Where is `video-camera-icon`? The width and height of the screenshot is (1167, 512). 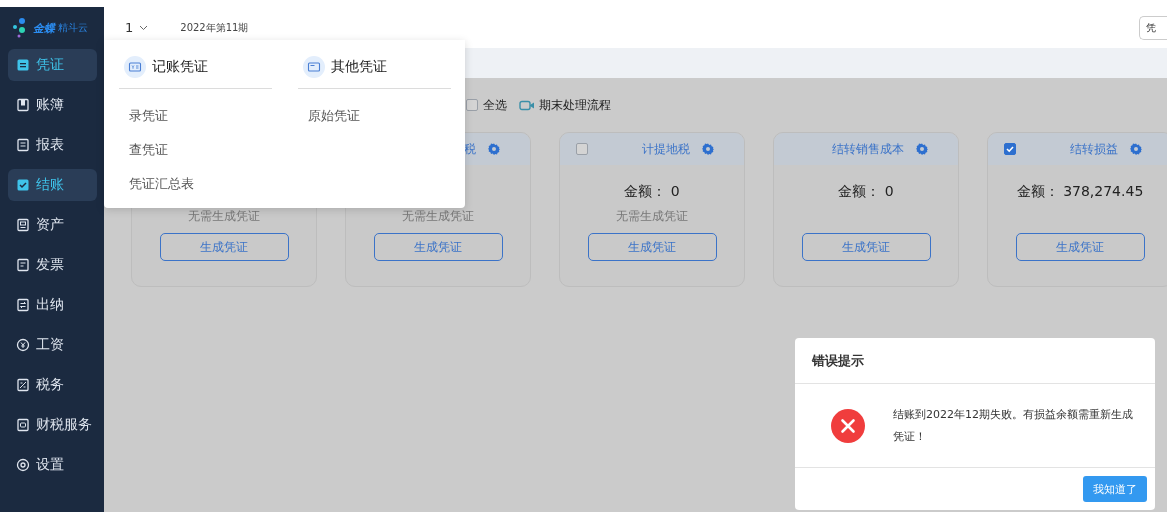
video-camera-icon is located at coordinates (527, 105).